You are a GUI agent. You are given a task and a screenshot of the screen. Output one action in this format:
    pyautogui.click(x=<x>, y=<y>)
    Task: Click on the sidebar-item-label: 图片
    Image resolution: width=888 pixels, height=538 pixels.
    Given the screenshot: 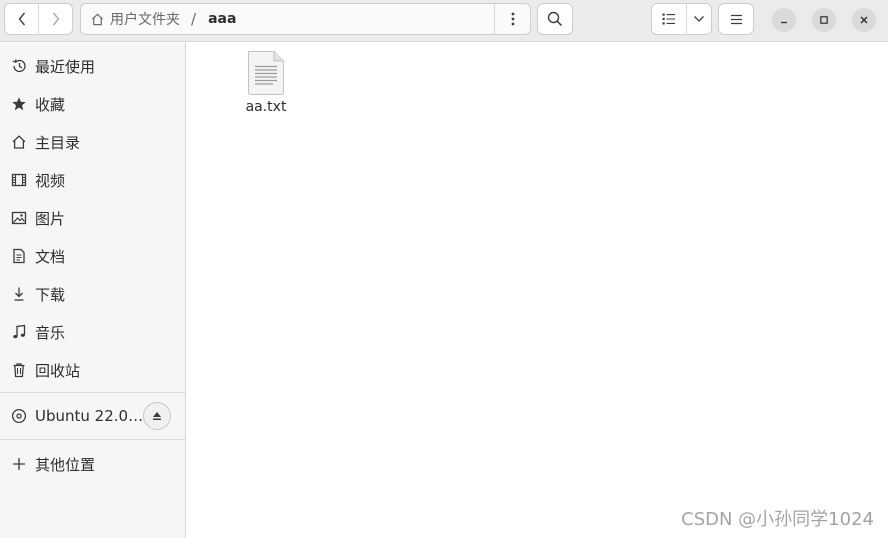 What is the action you would take?
    pyautogui.click(x=50, y=218)
    